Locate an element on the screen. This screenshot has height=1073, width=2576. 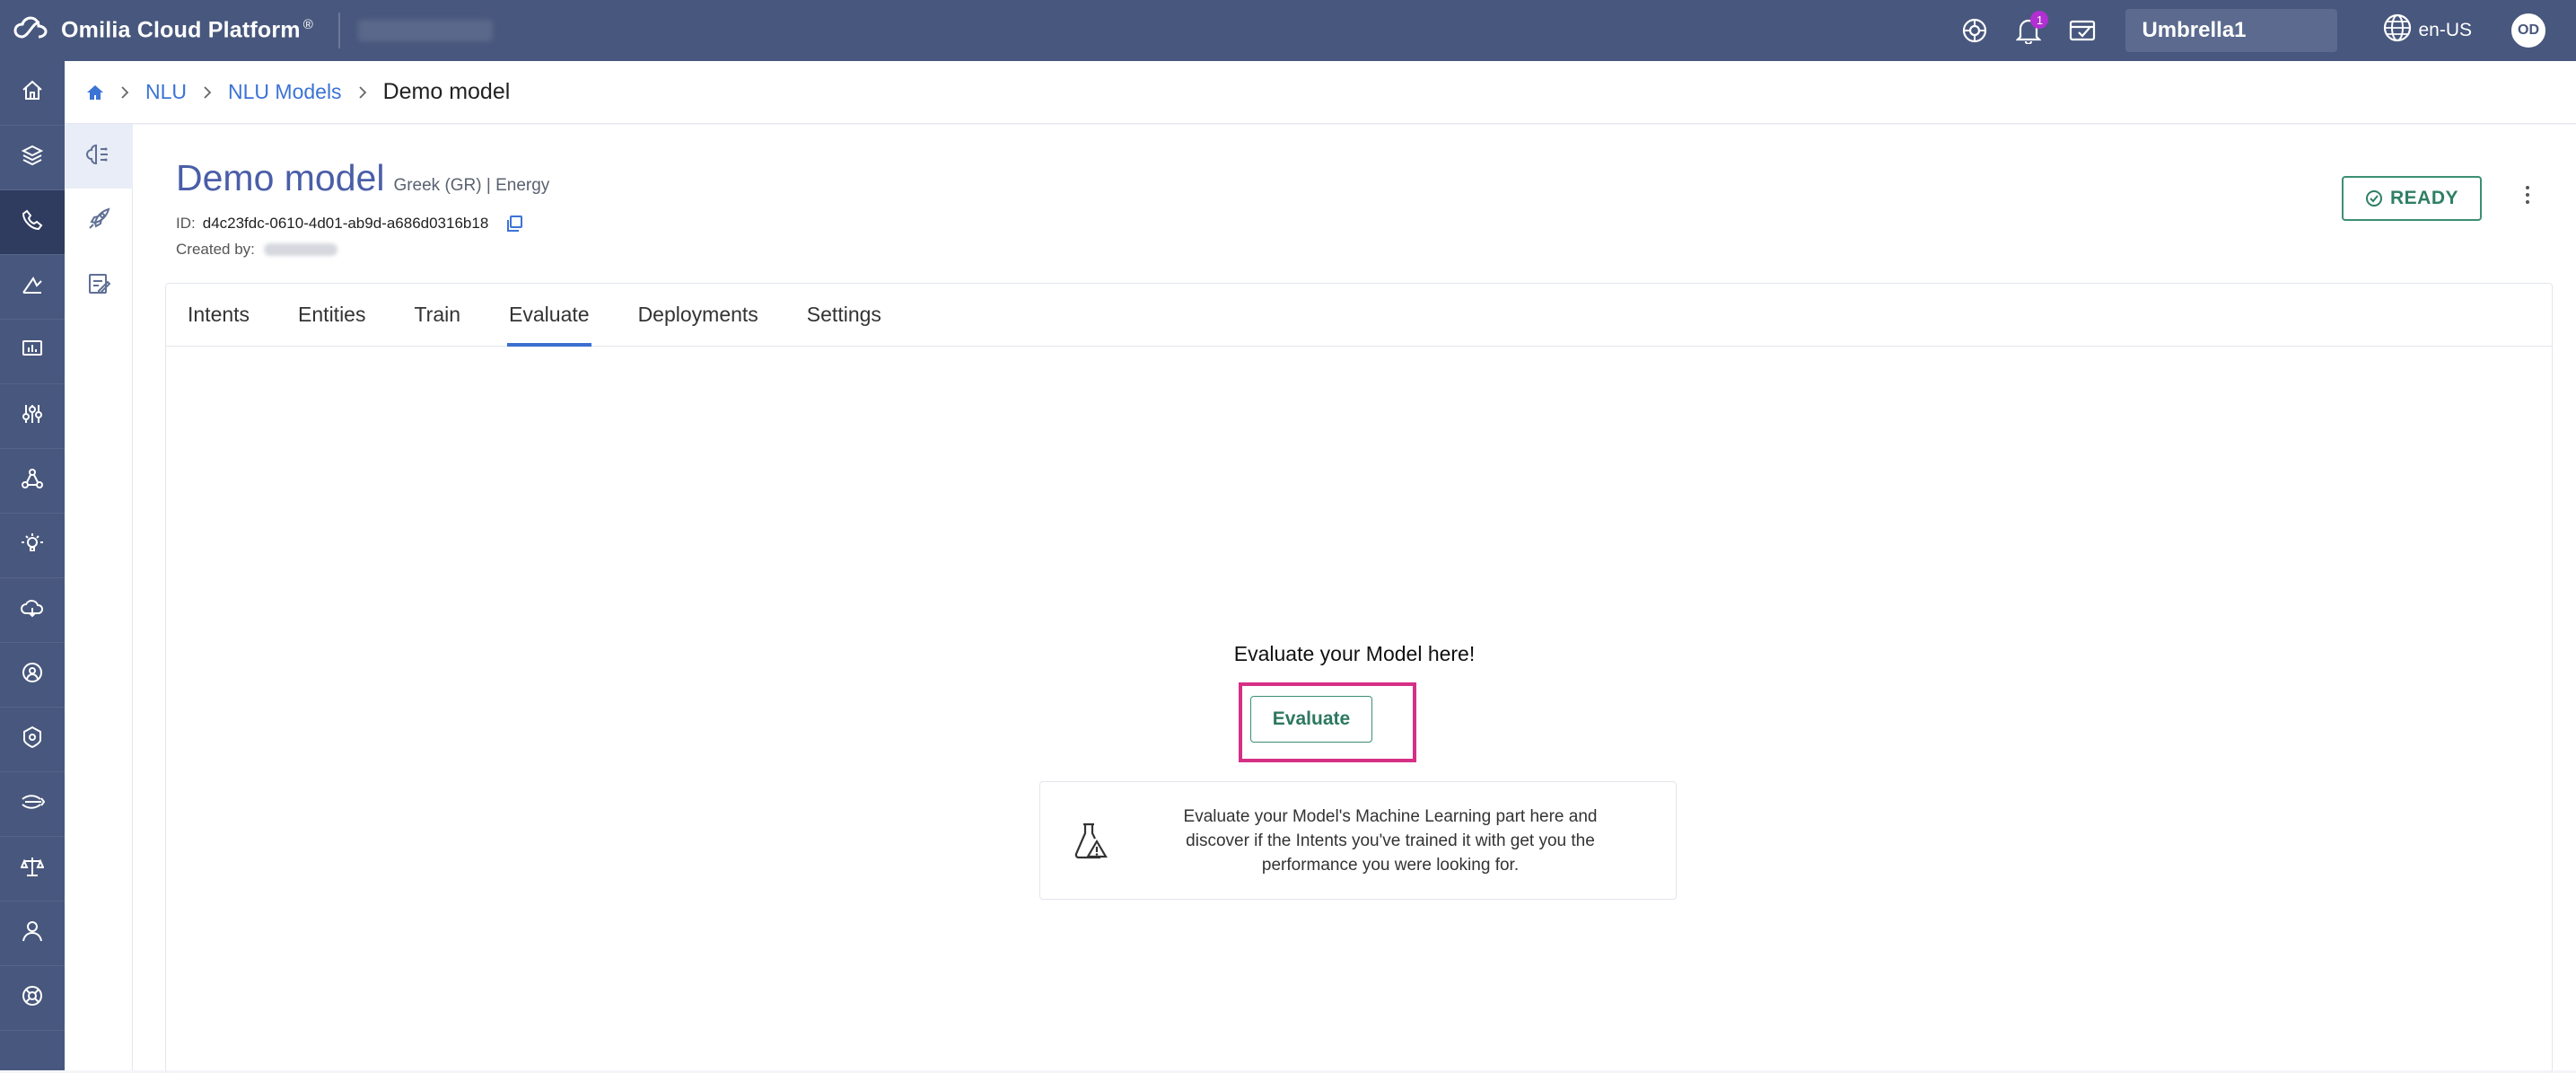
shield-icon is located at coordinates (32, 739).